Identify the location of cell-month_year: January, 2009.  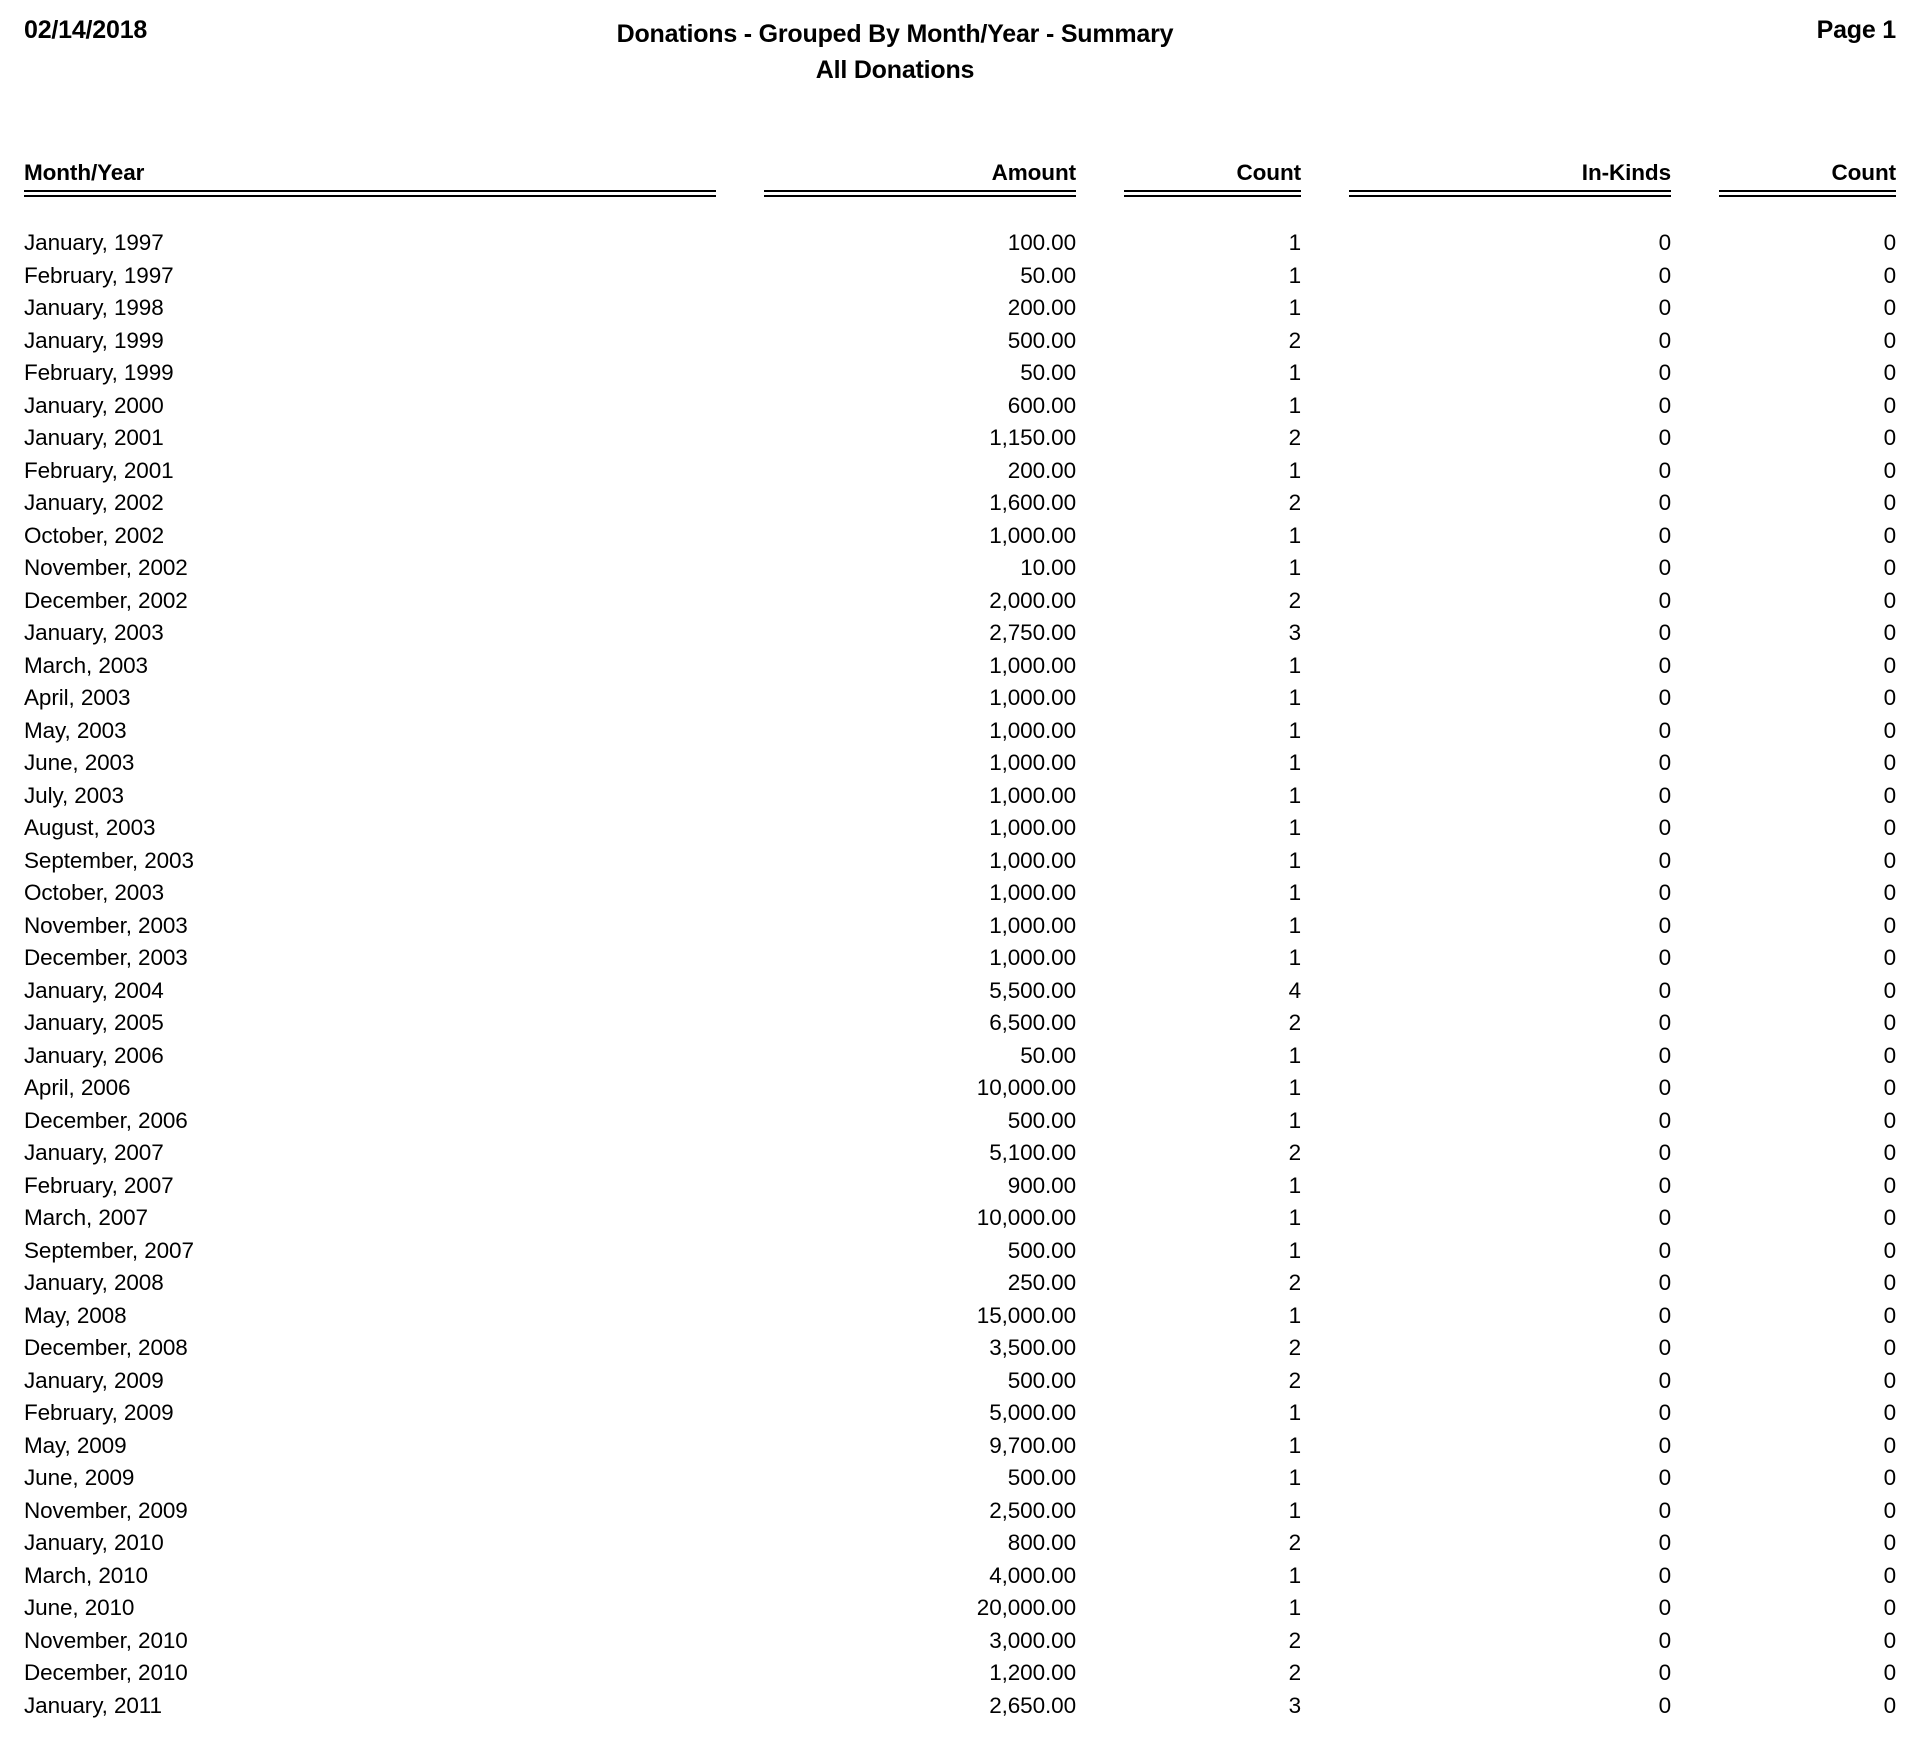
(94, 1380).